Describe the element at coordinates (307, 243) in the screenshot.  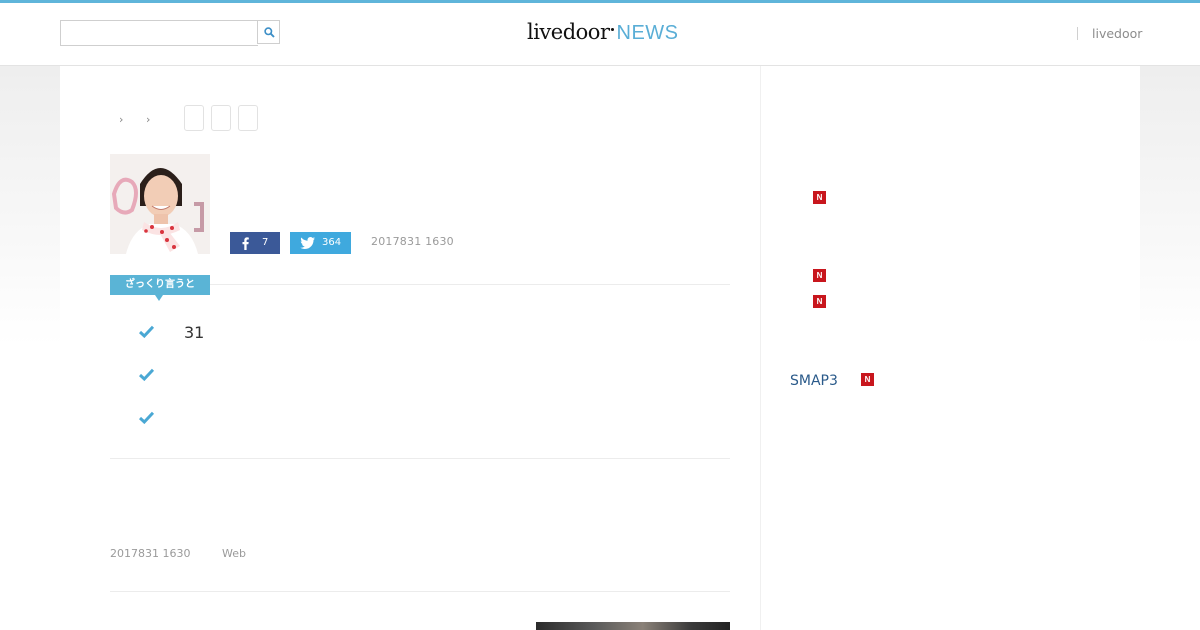
I see `twitter-icon` at that location.